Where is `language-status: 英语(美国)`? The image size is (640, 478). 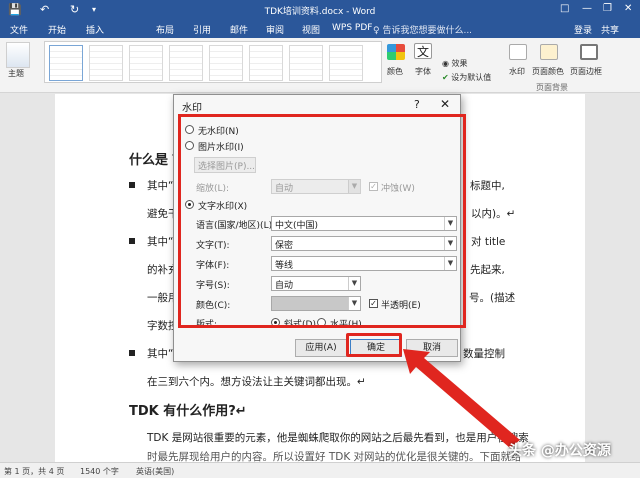
language-status: 英语(美国) is located at coordinates (155, 471).